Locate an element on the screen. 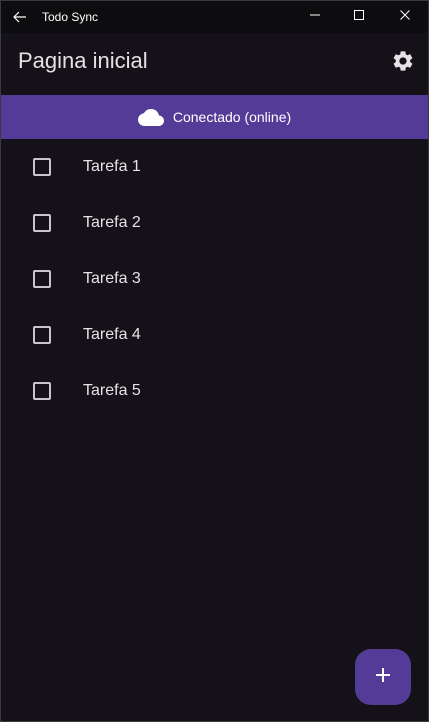  back-arrow-icon is located at coordinates (20, 17).